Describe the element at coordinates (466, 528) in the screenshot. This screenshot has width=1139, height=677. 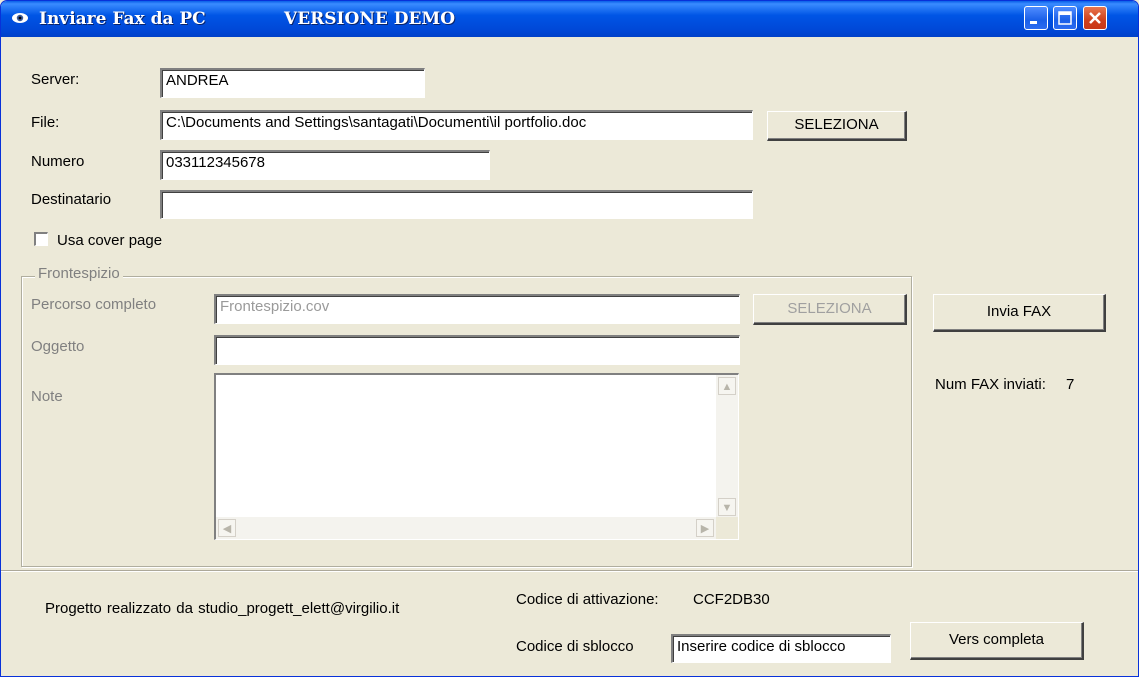
I see `note-horizontal-scrollbar: ◀ ▶` at that location.